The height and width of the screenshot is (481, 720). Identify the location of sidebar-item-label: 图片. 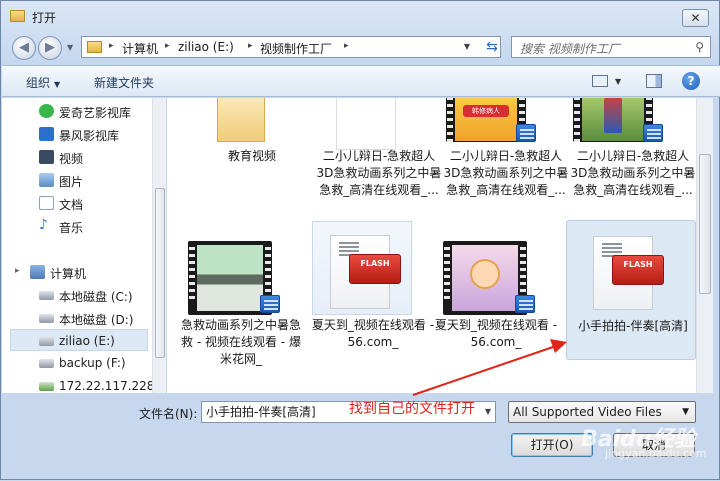
(71, 182).